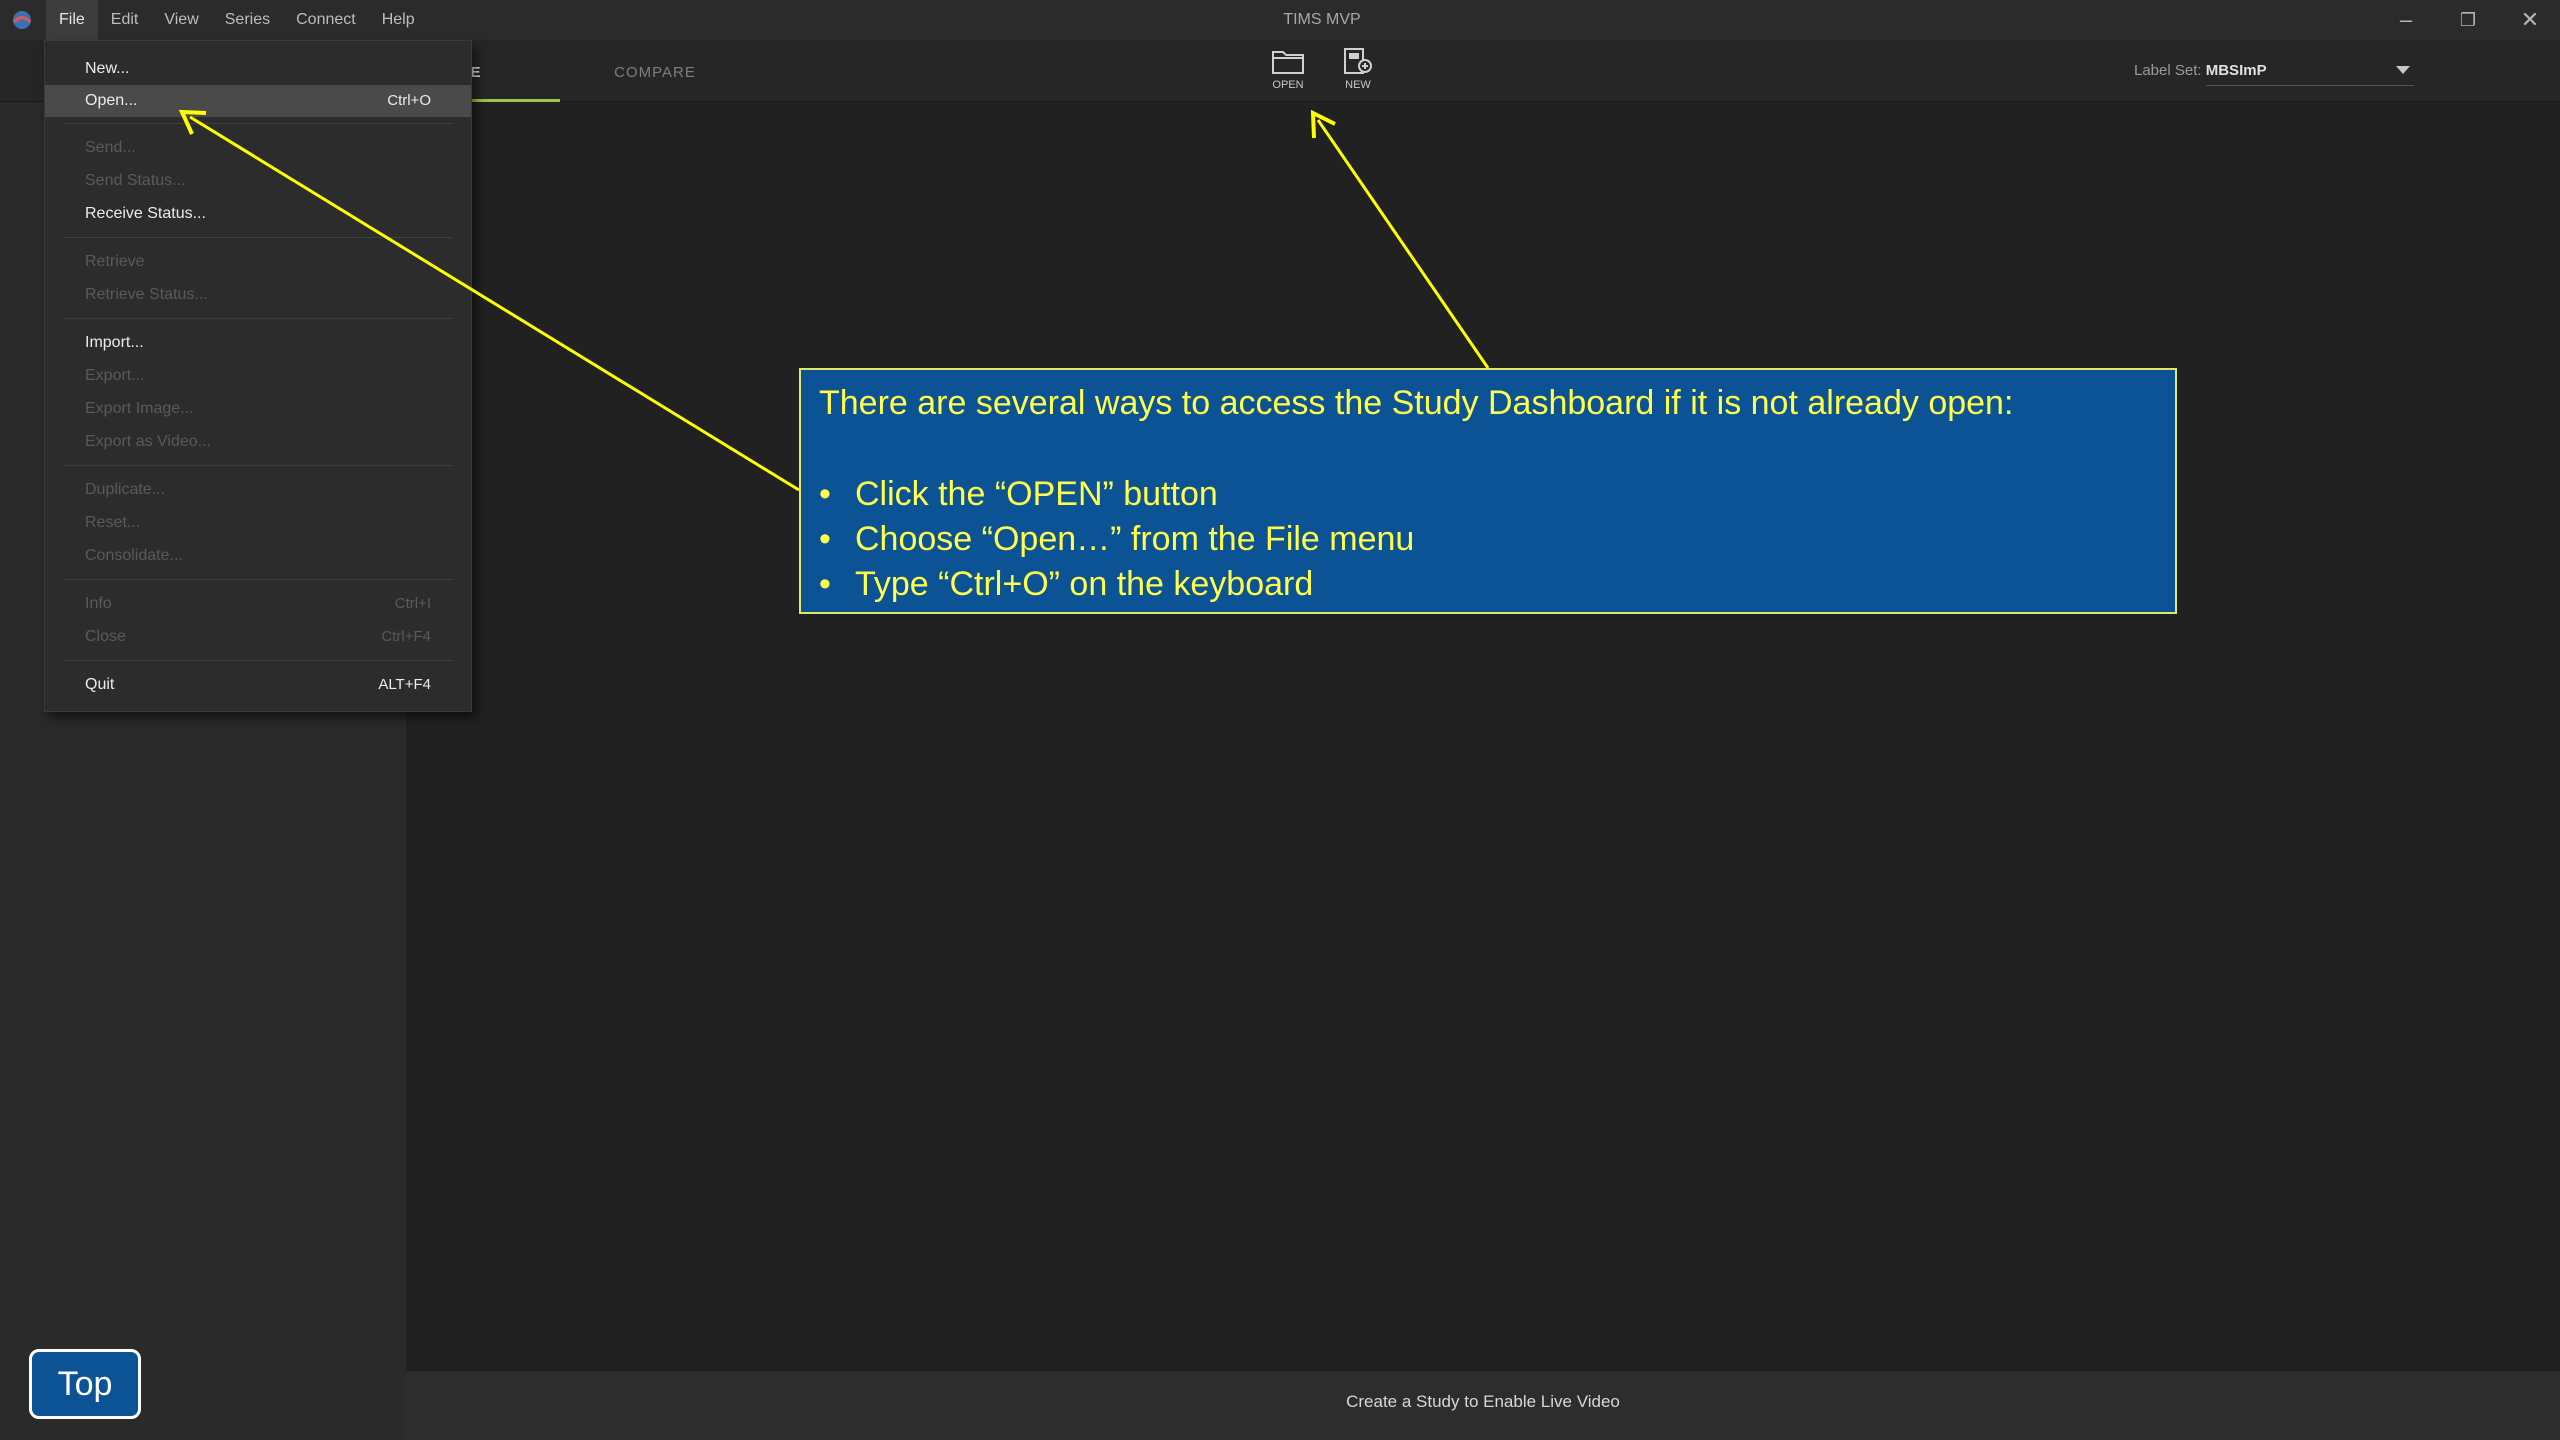 Image resolution: width=2560 pixels, height=1440 pixels. I want to click on menu-view: View, so click(181, 20).